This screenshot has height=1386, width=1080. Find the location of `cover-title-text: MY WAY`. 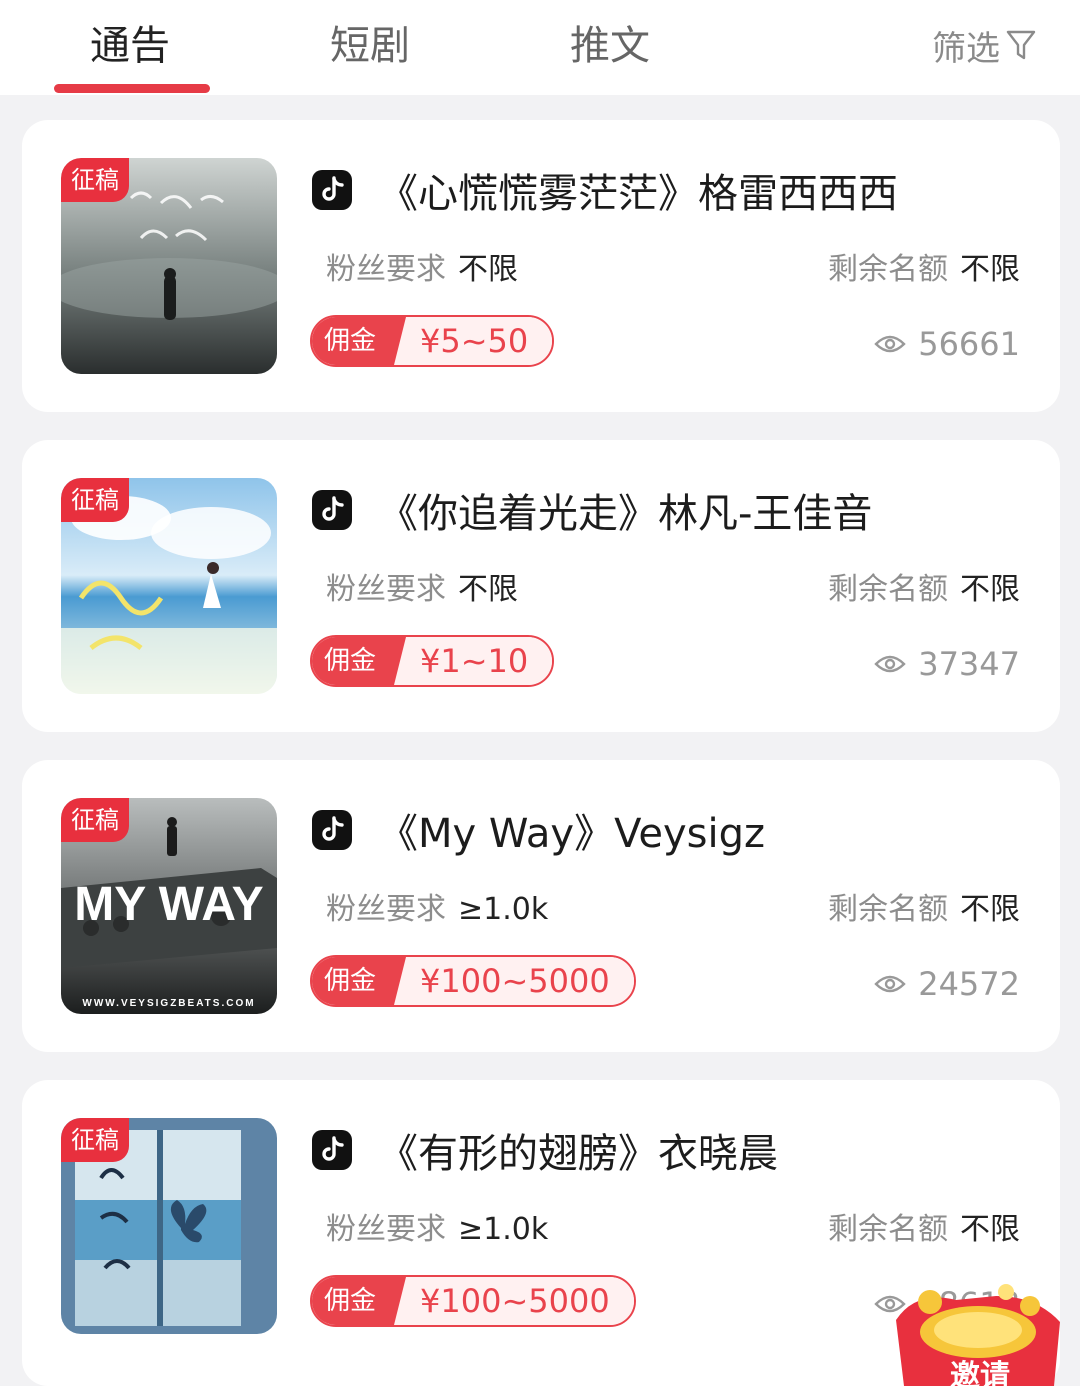

cover-title-text: MY WAY is located at coordinates (168, 904).